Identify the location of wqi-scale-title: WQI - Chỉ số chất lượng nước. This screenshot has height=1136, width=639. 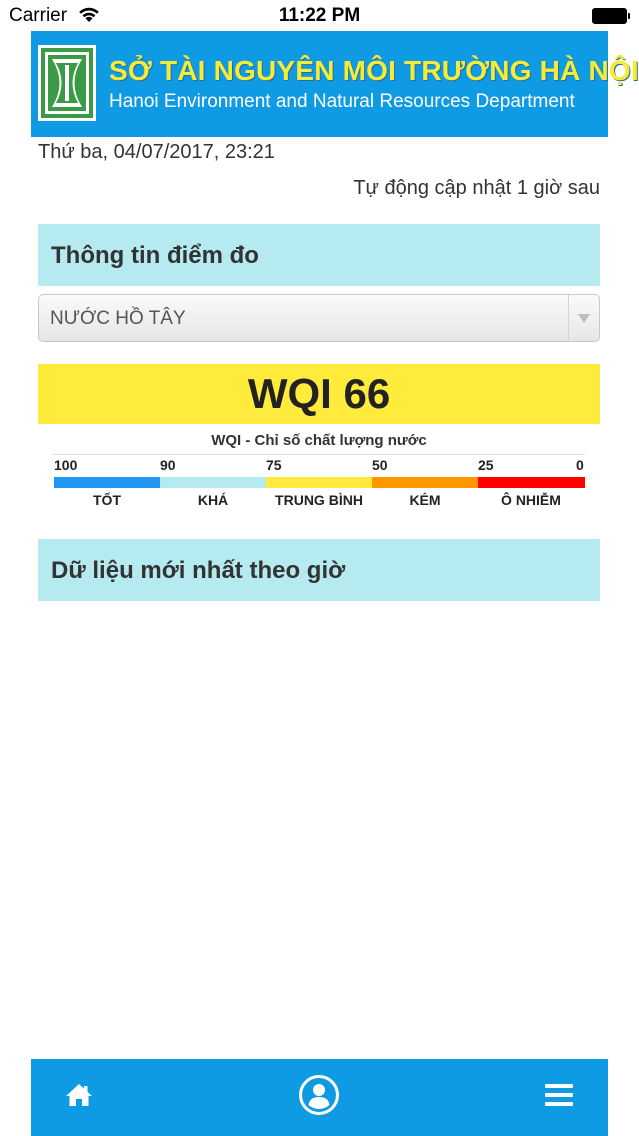
(319, 440).